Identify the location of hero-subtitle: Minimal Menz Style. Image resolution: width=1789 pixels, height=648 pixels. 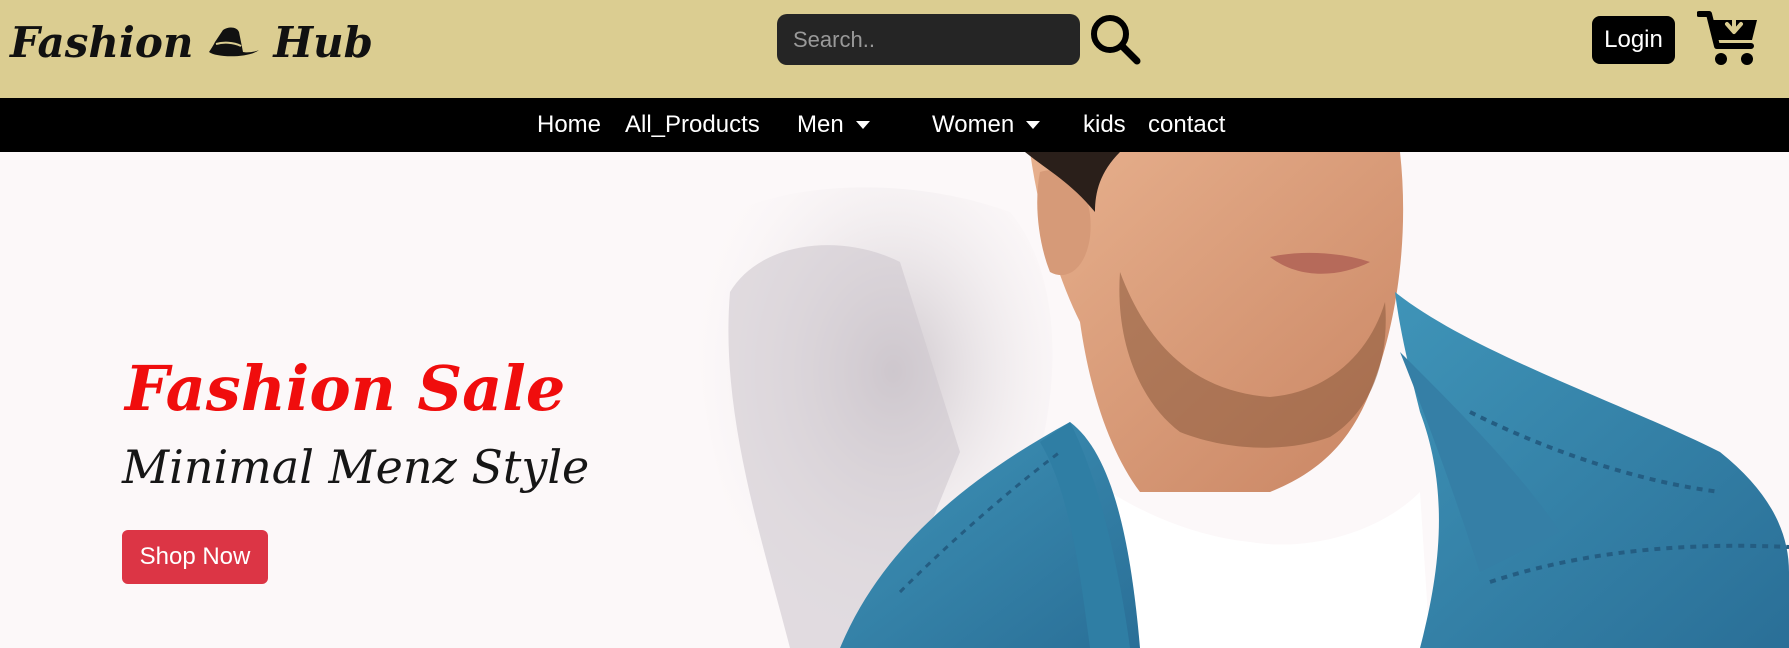
(356, 467).